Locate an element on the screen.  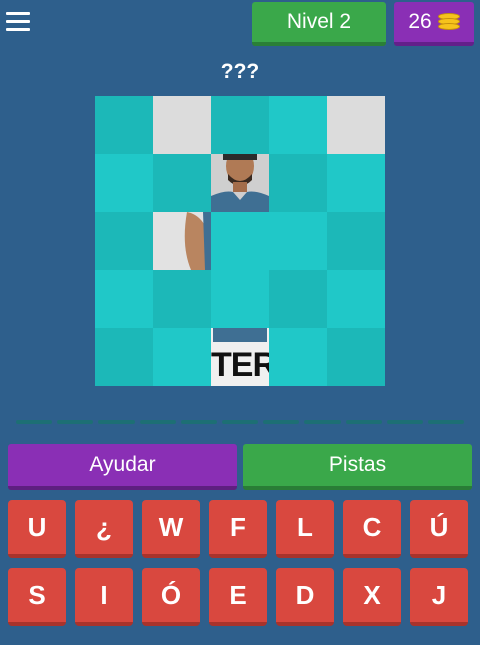
letter-key: ¿ is located at coordinates (104, 529).